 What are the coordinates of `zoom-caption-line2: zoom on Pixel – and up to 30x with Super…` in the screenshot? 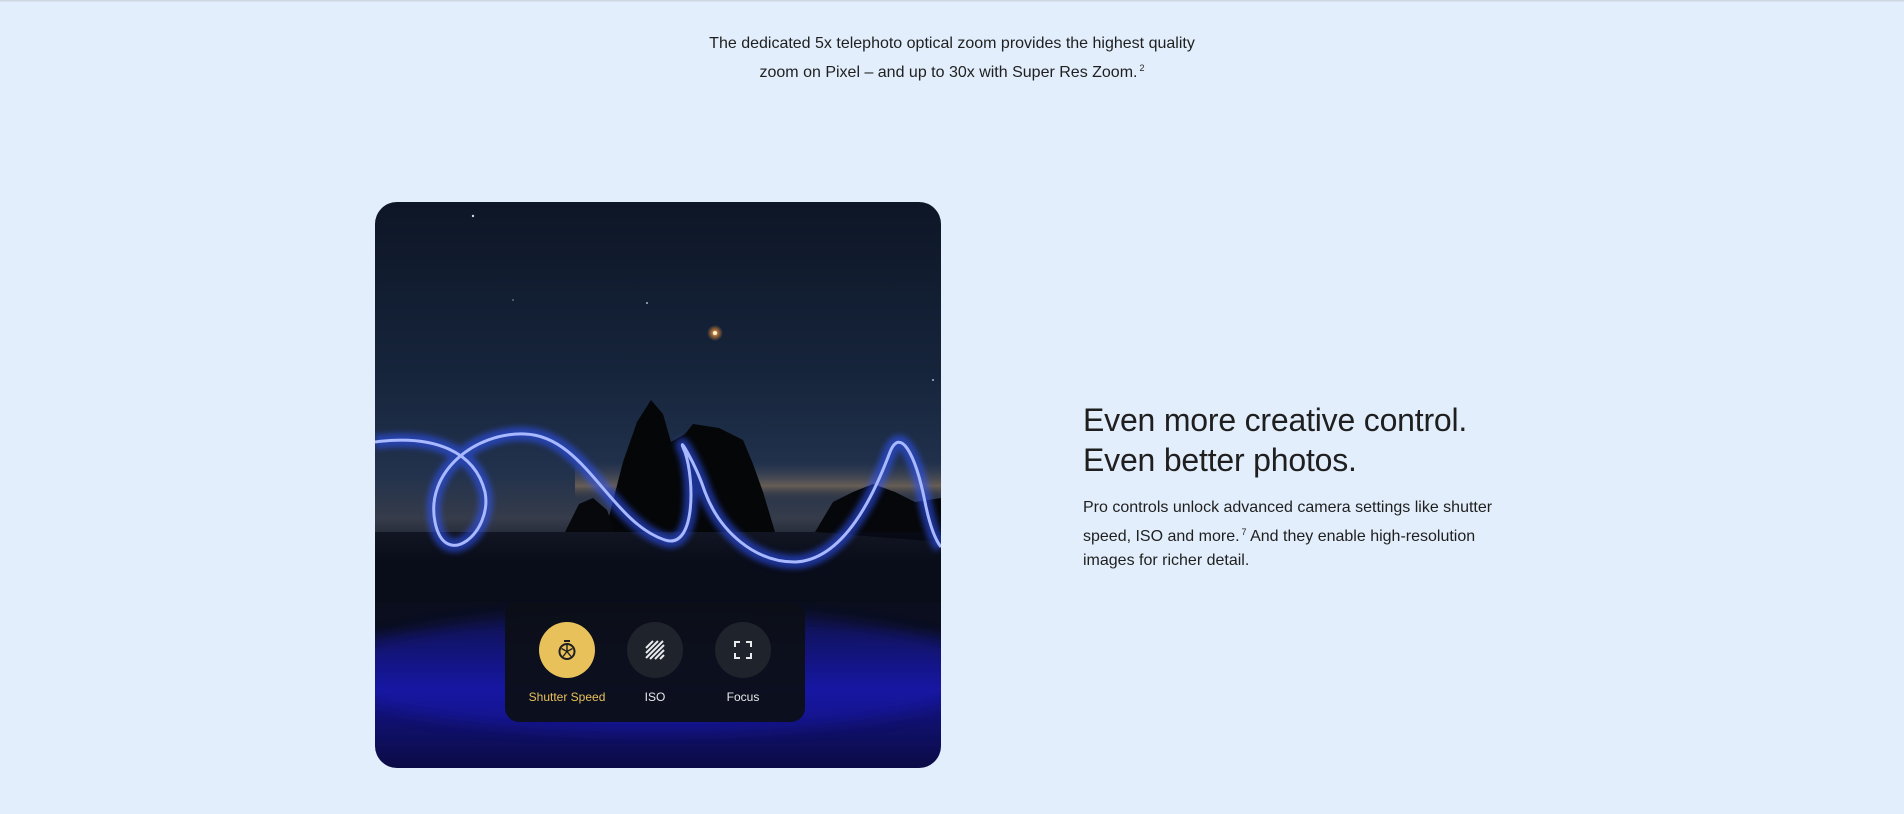 It's located at (948, 72).